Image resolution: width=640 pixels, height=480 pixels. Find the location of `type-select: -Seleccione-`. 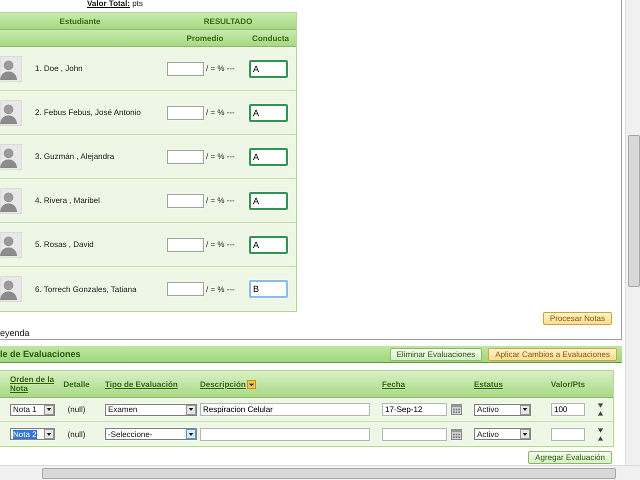

type-select: -Seleccione- is located at coordinates (151, 434).